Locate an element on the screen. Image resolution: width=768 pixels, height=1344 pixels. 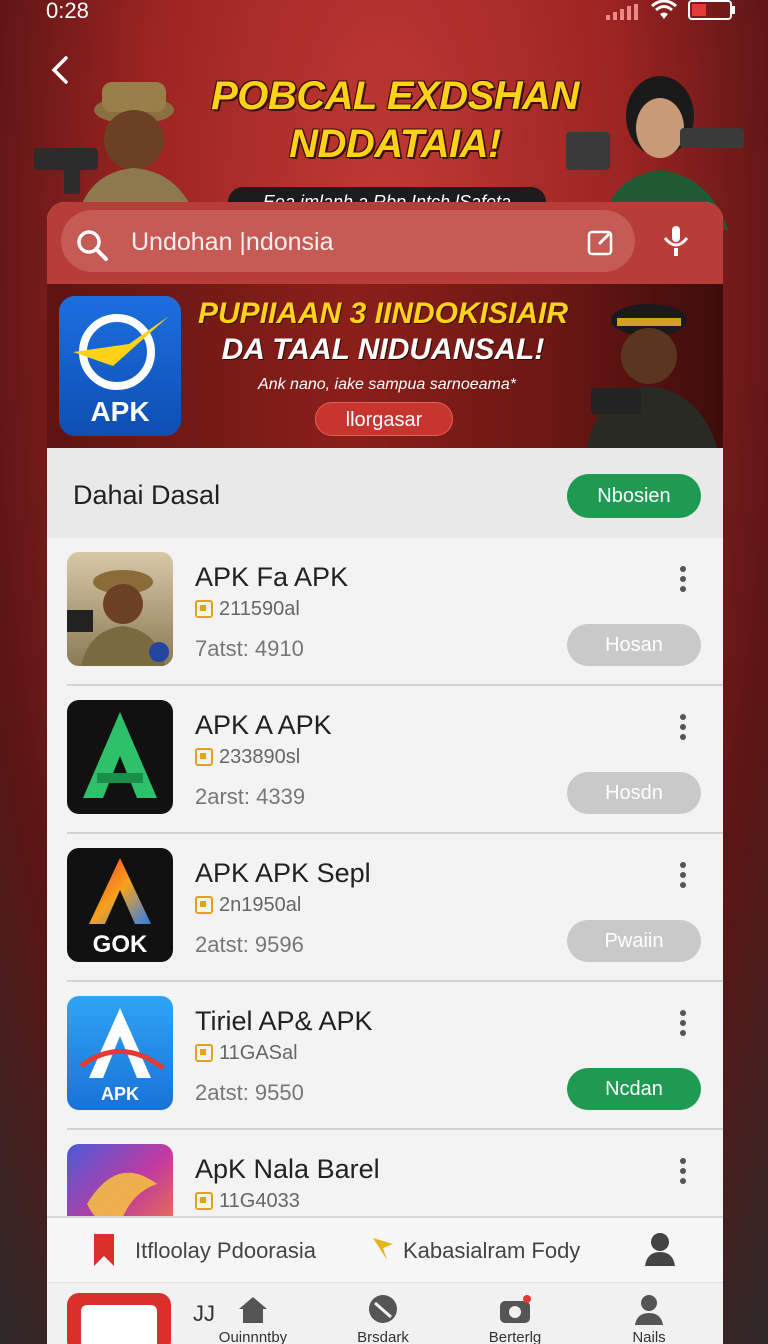
nav-explore: Brsdark is located at coordinates (383, 1318).